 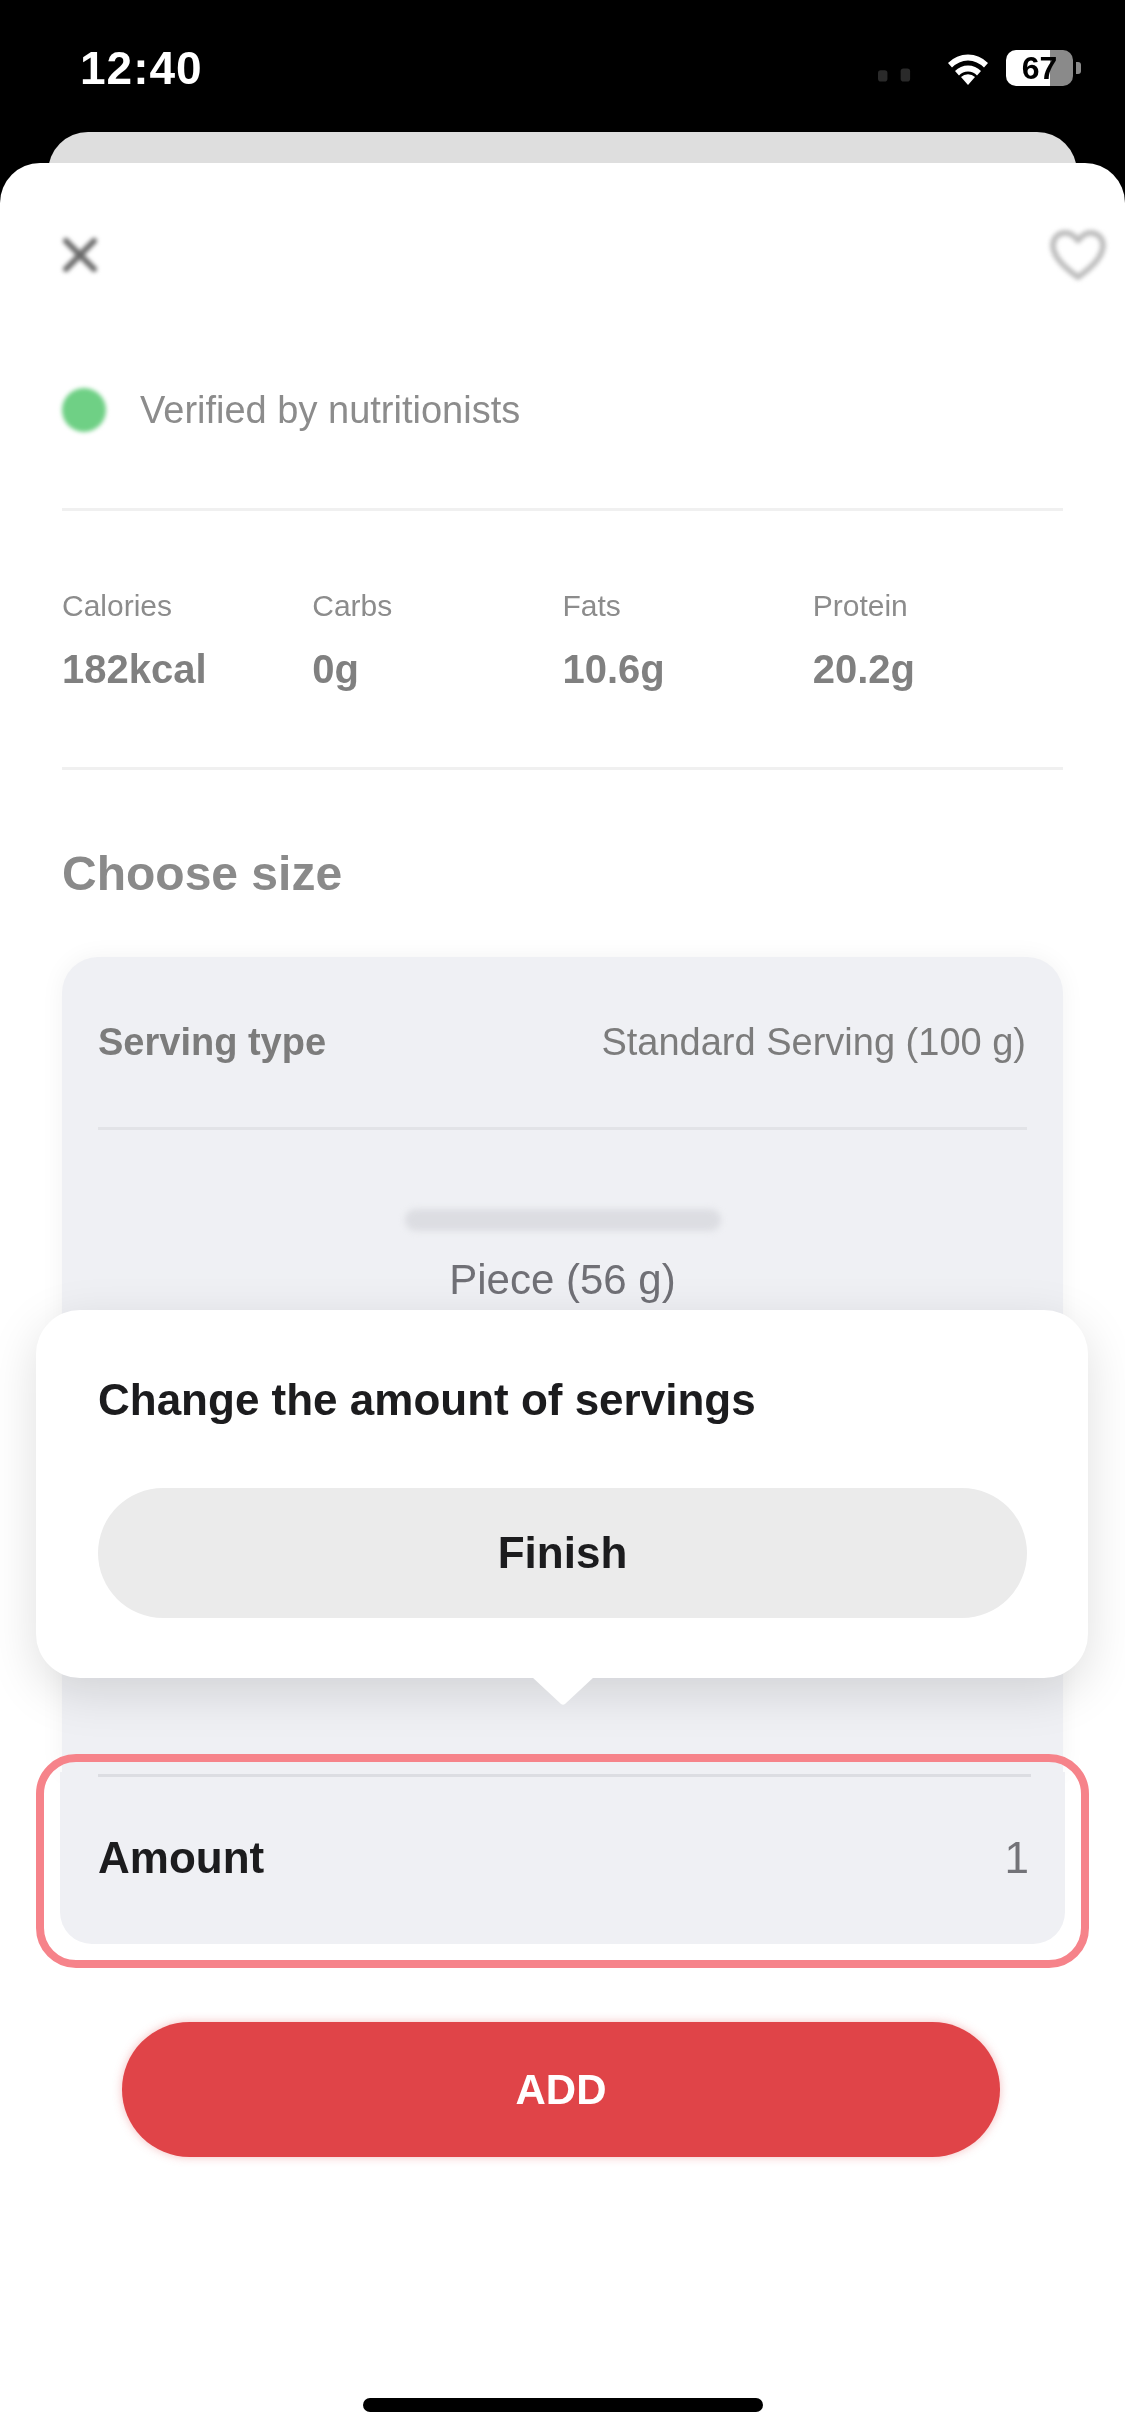 I want to click on verified-dot-icon, so click(x=84, y=410).